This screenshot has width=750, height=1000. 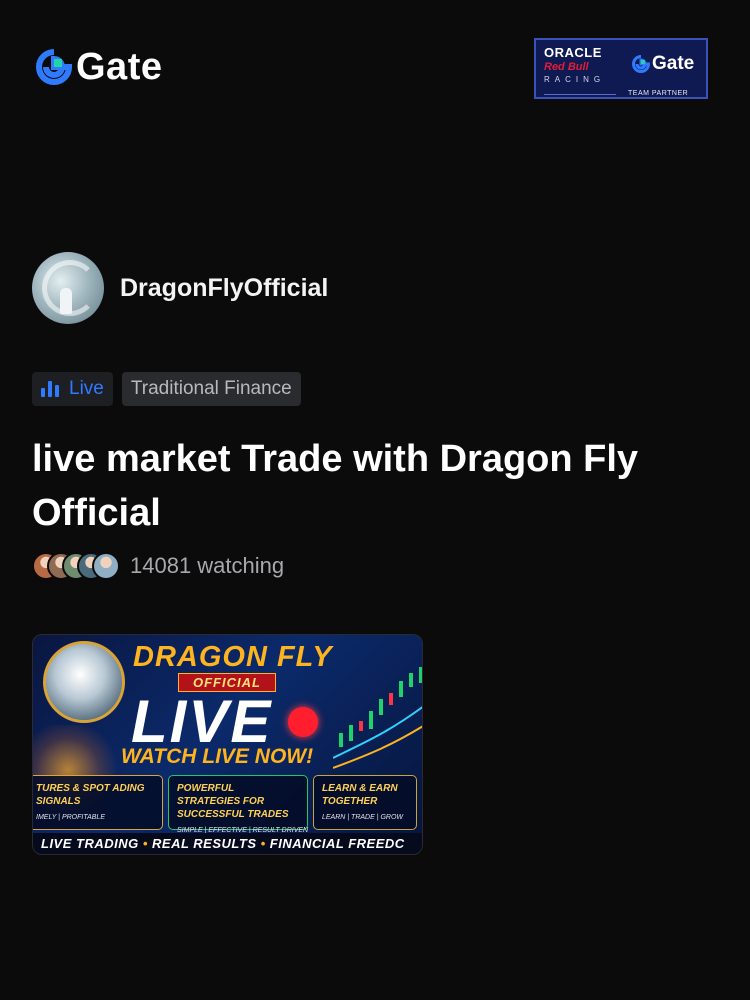 I want to click on candlestick-chart-icon, so click(x=377, y=718).